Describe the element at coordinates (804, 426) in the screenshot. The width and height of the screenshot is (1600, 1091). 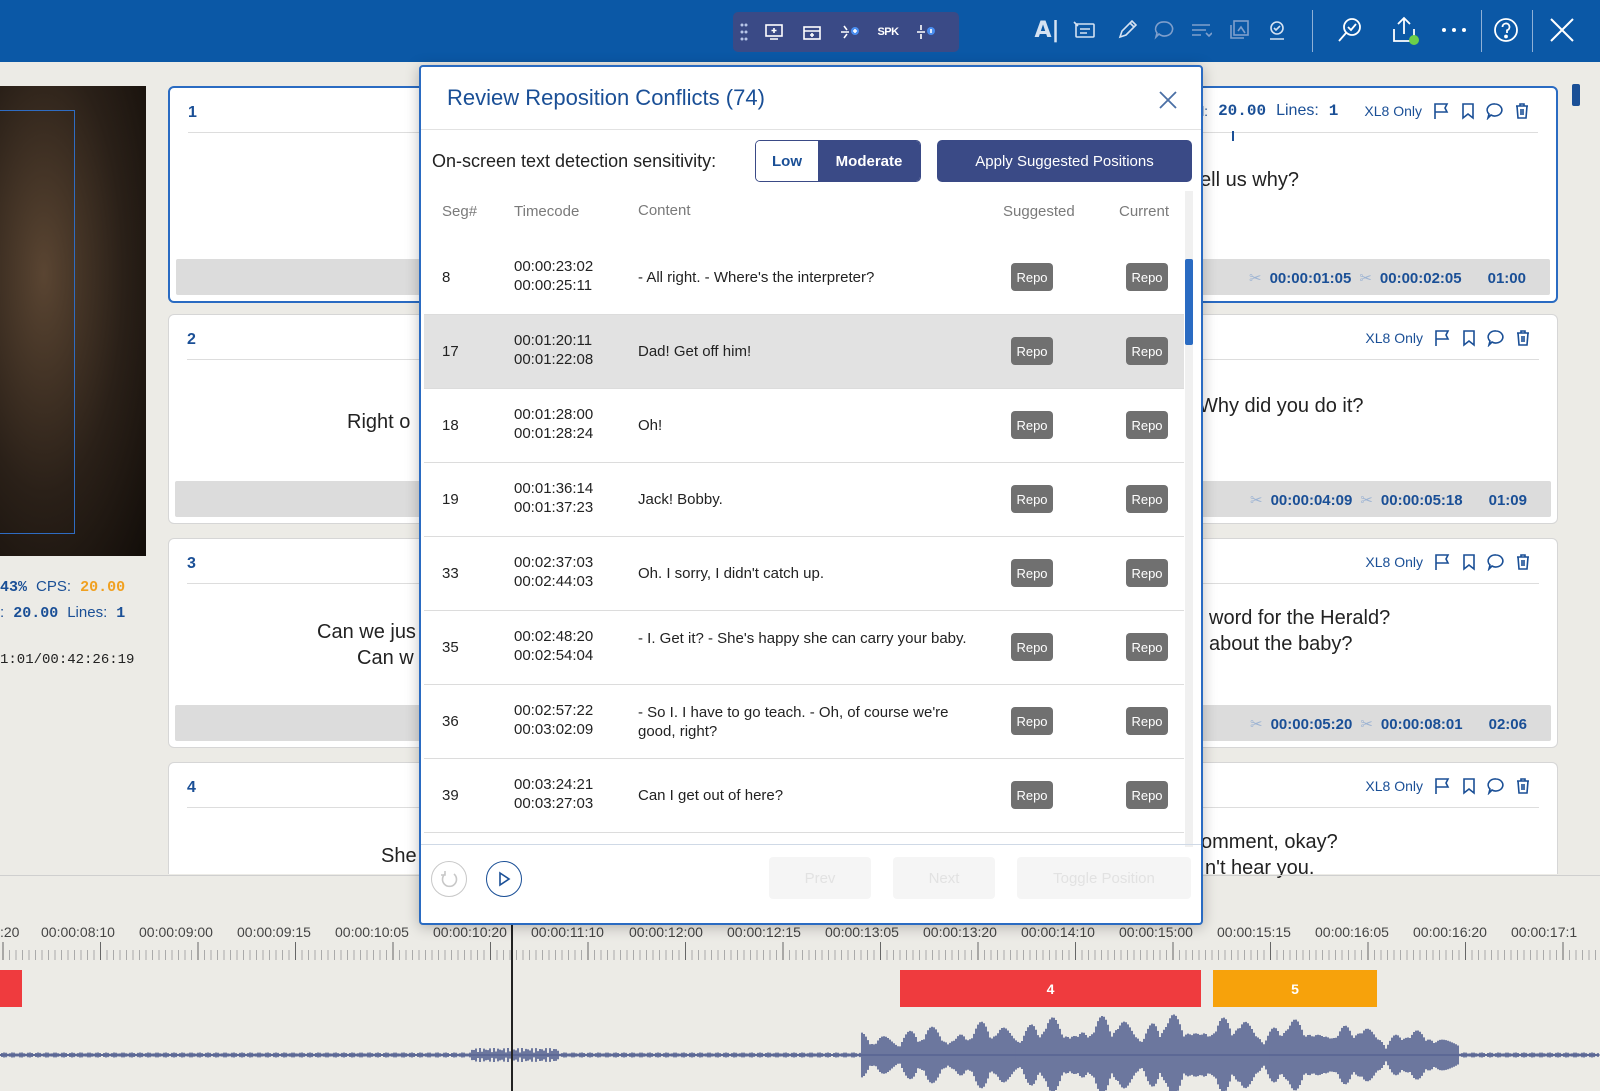
I see `table-row: 18 00:01:28:00 00:01:28:24 Oh! Repo Repo` at that location.